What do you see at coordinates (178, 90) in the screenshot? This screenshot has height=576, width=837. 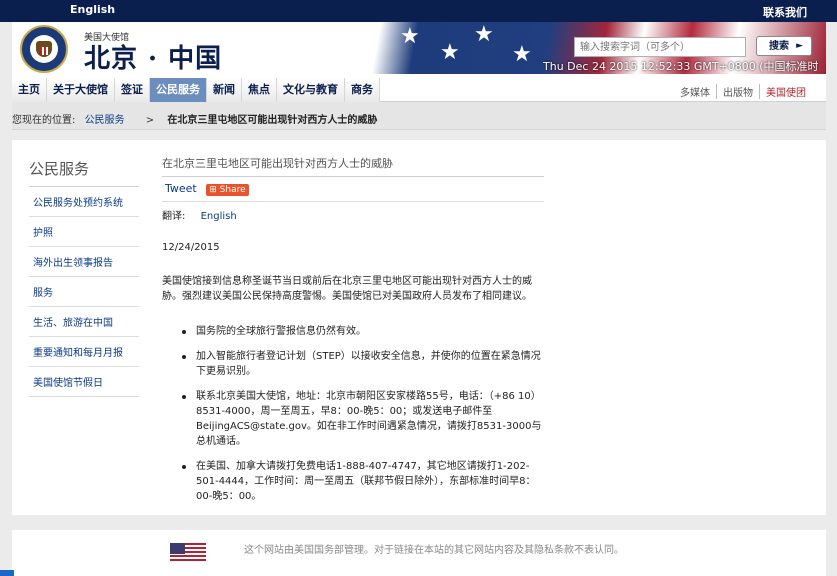 I see `nav-item-citizen-services: 公民服务` at bounding box center [178, 90].